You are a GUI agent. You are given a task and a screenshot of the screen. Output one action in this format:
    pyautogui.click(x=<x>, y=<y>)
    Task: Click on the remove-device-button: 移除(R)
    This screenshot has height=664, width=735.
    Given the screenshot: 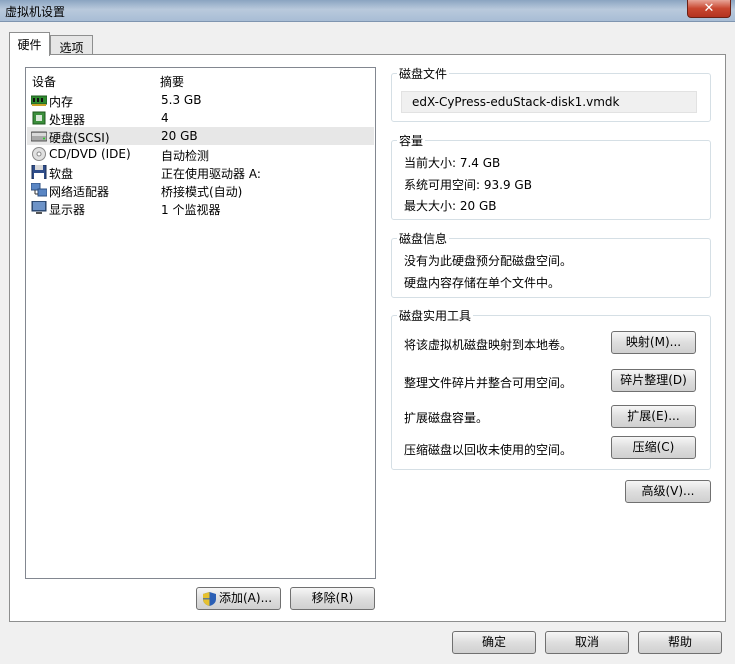 What is the action you would take?
    pyautogui.click(x=332, y=598)
    